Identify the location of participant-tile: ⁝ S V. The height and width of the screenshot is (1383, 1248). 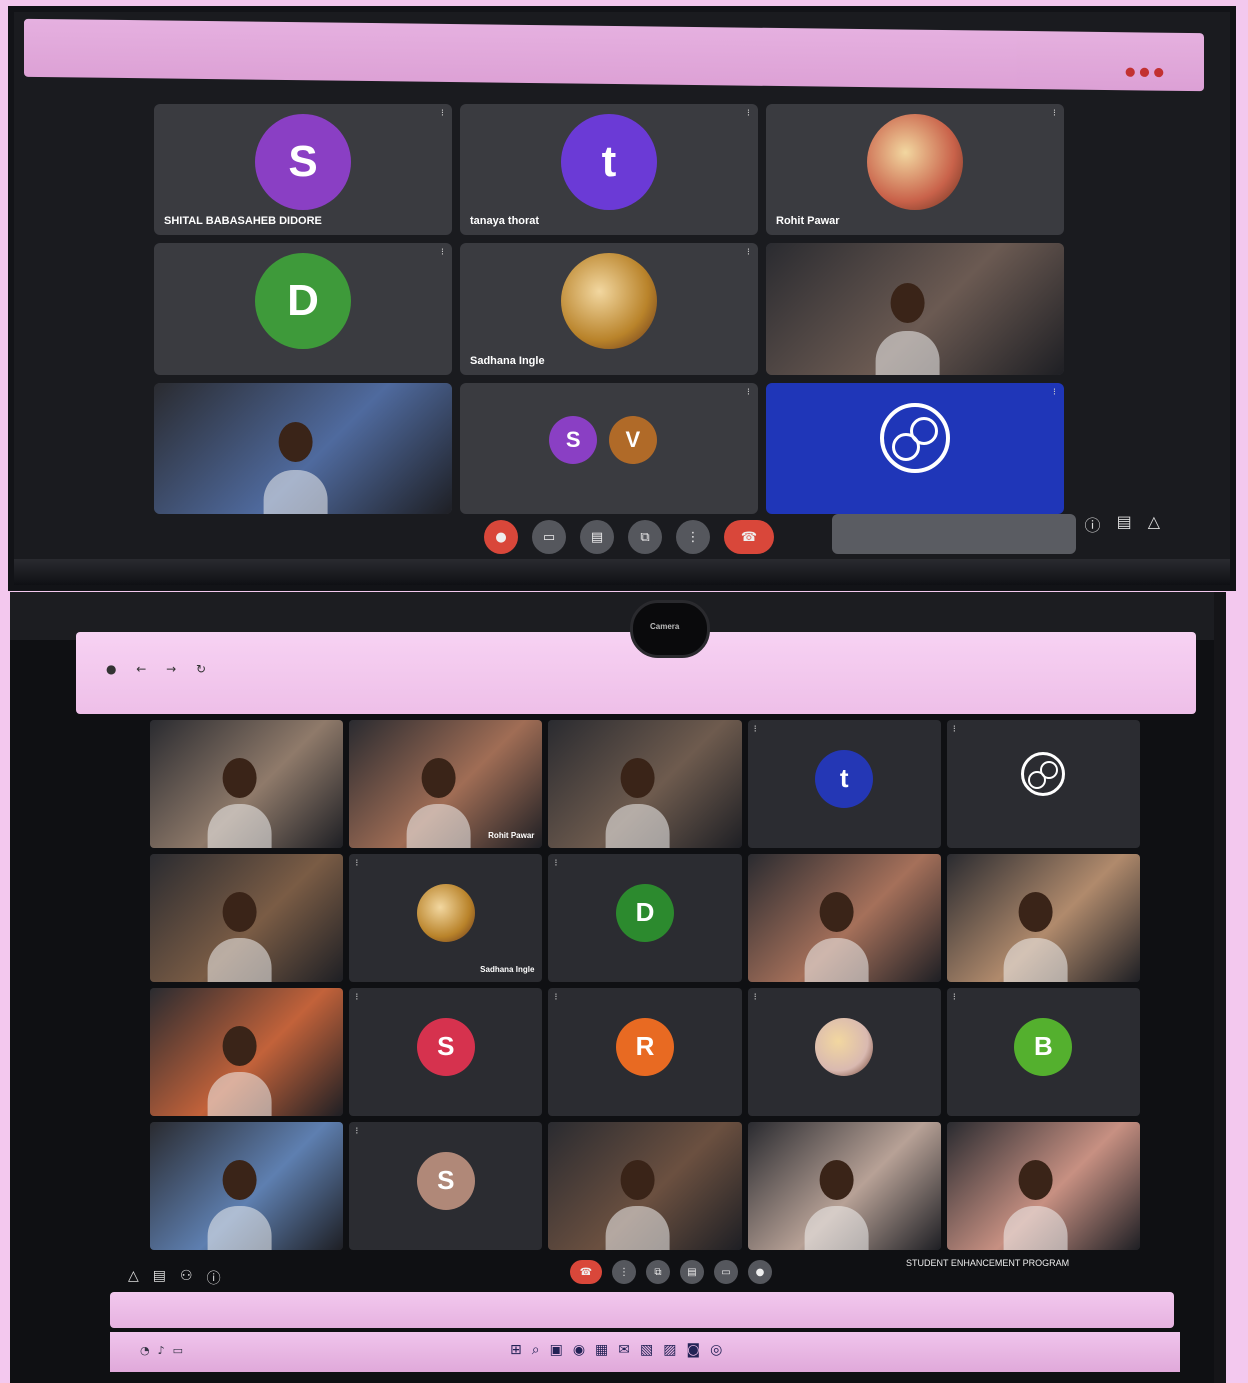
(609, 448).